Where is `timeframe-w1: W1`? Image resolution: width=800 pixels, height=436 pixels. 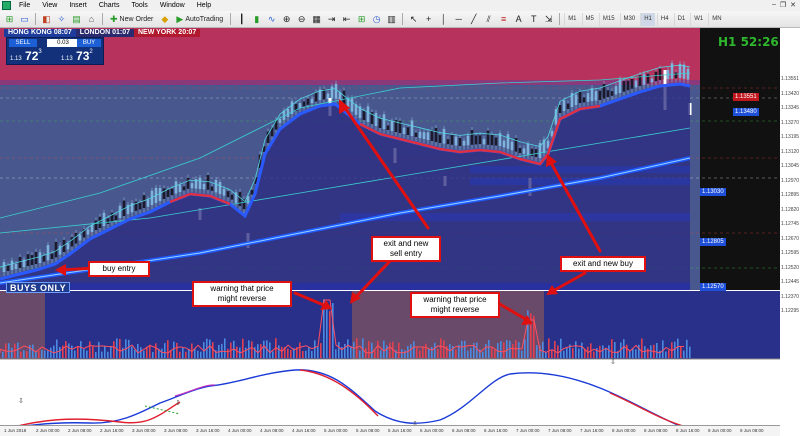
timeframe-w1: W1 is located at coordinates (698, 19).